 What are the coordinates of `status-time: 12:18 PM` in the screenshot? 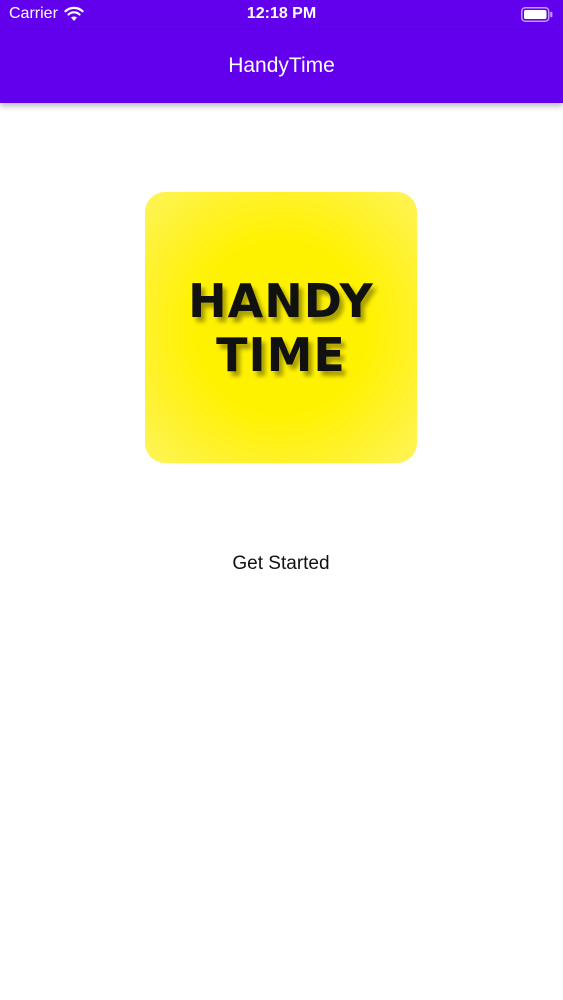 It's located at (281, 13).